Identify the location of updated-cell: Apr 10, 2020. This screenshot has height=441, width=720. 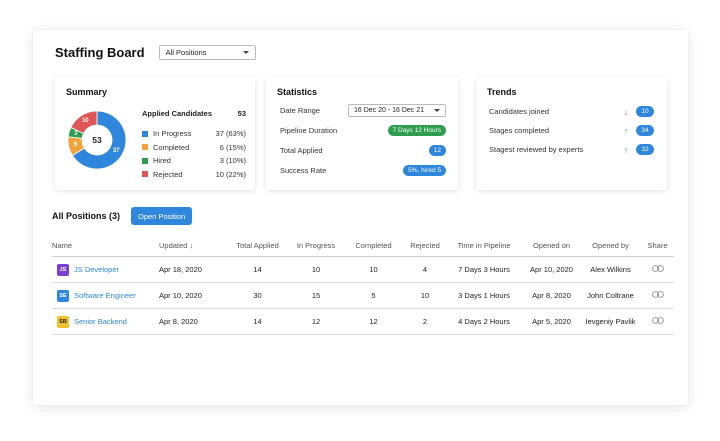
(180, 295).